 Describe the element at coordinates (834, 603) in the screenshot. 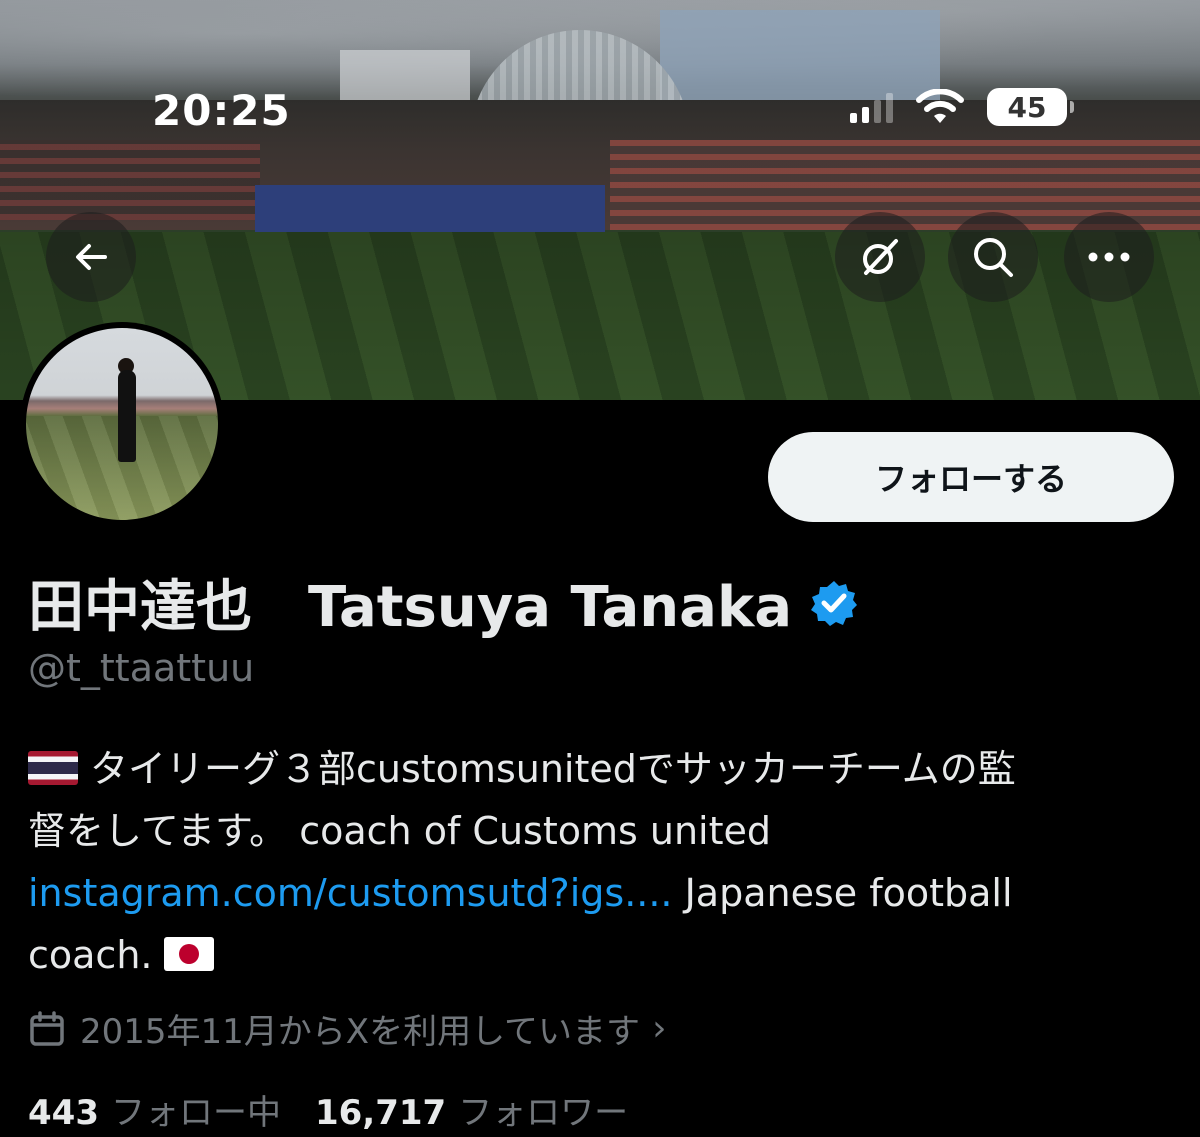

I see `verified-badge-icon` at that location.